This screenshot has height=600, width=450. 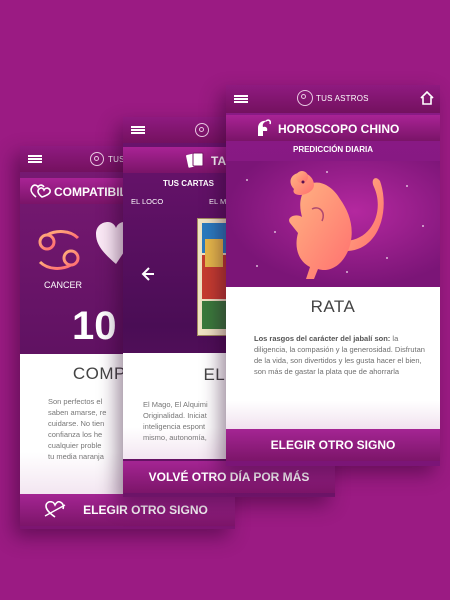 I want to click on choose-sign-label: ELEGIR OTRO SIGNO, so click(x=145, y=510).